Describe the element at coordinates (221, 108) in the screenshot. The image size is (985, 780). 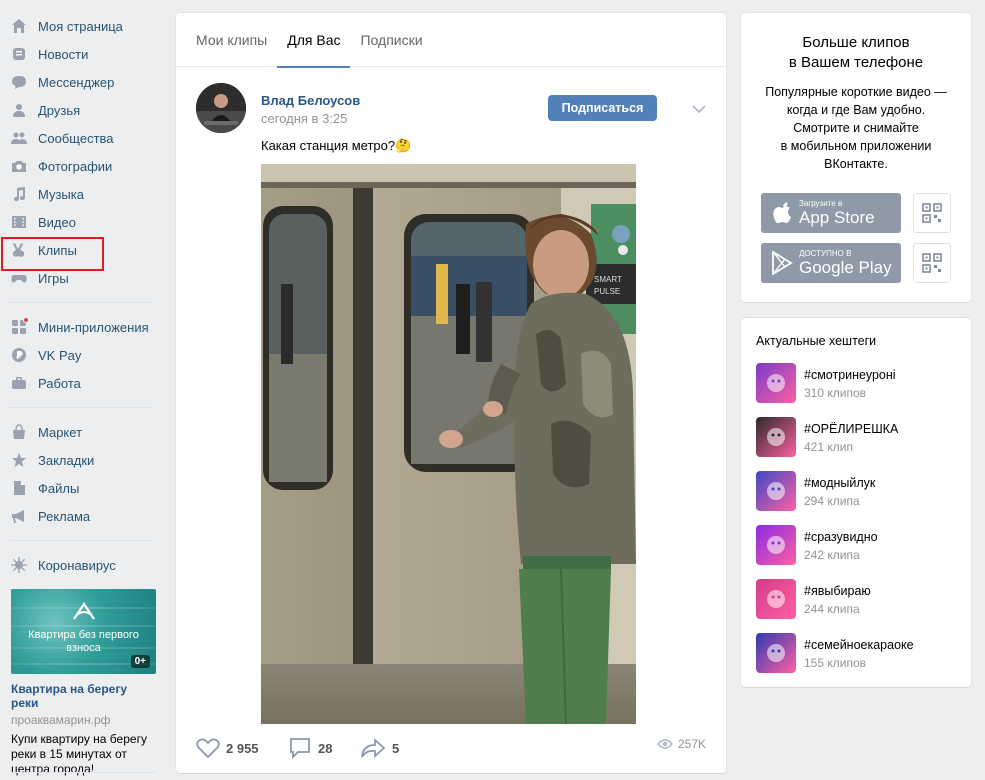
I see `avatar` at that location.